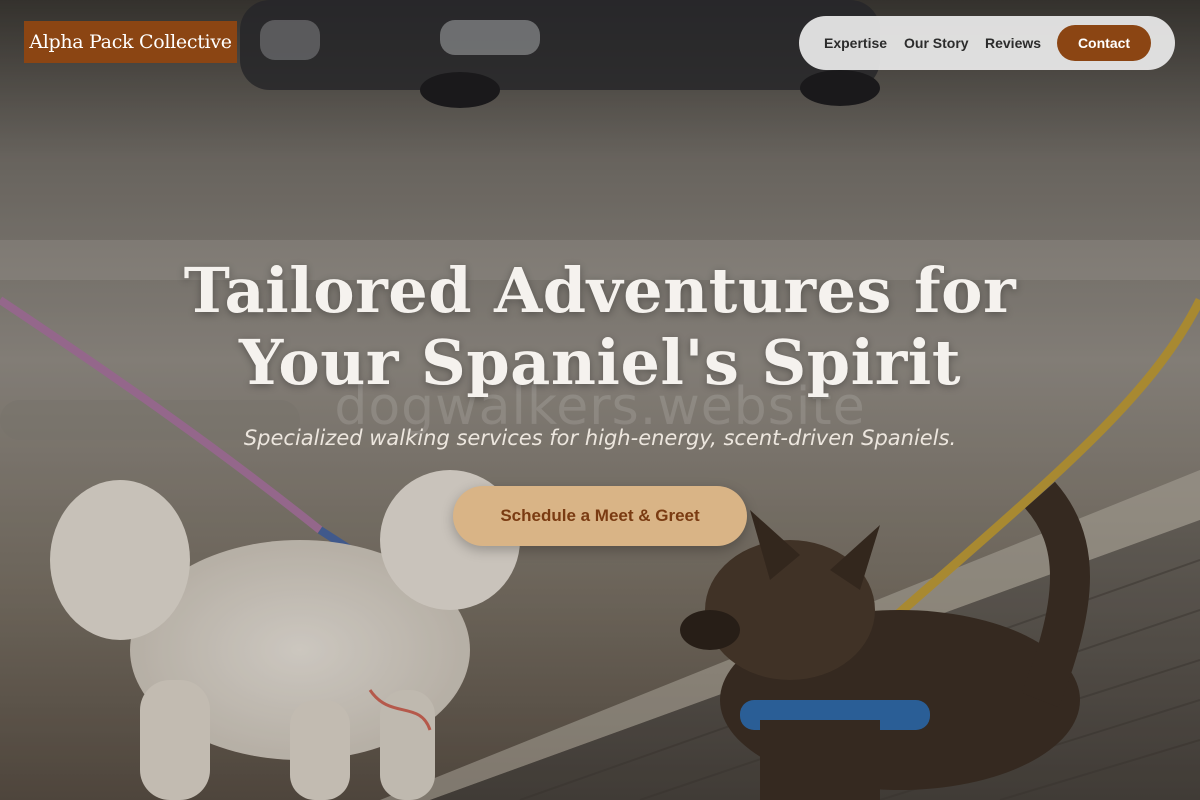 Image resolution: width=1200 pixels, height=800 pixels. I want to click on main-nav: Expertise Our Story Reviews Contact, so click(987, 43).